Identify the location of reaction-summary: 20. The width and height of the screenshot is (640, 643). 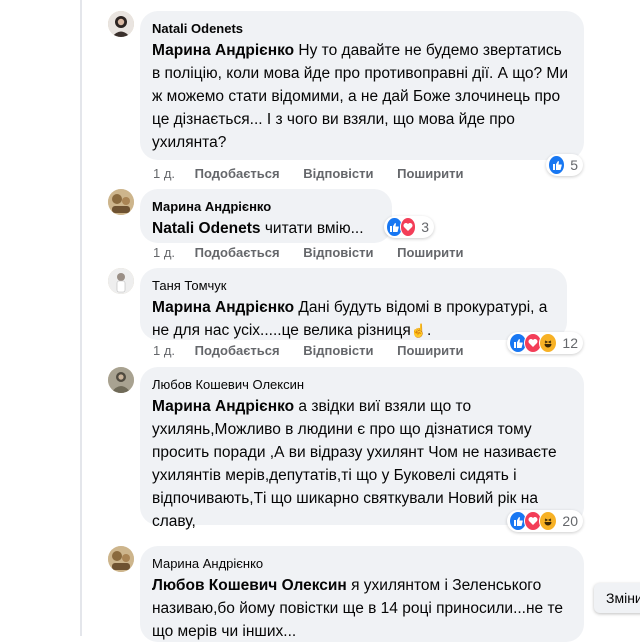
(545, 521).